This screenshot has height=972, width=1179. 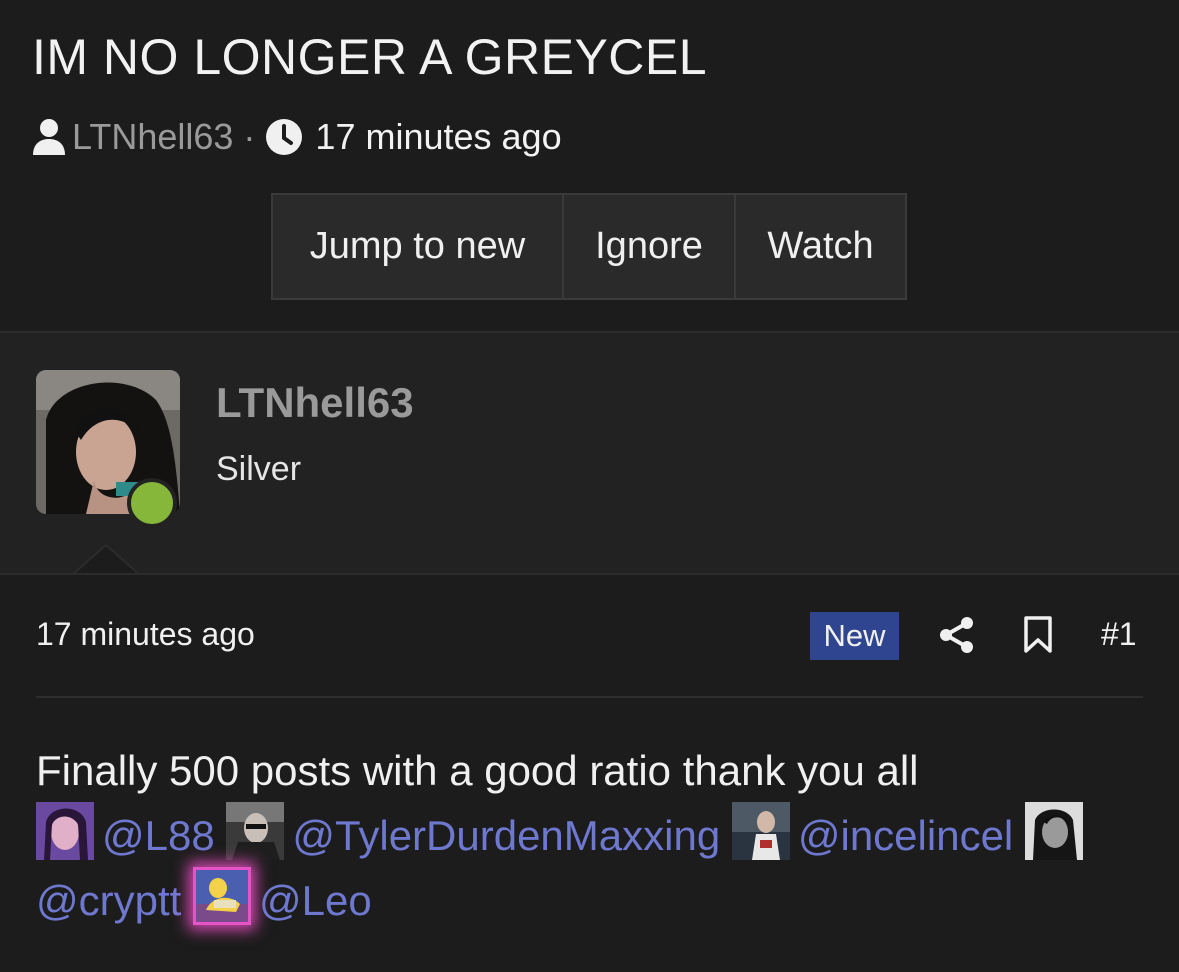 What do you see at coordinates (1119, 634) in the screenshot?
I see `post-number-link: #1` at bounding box center [1119, 634].